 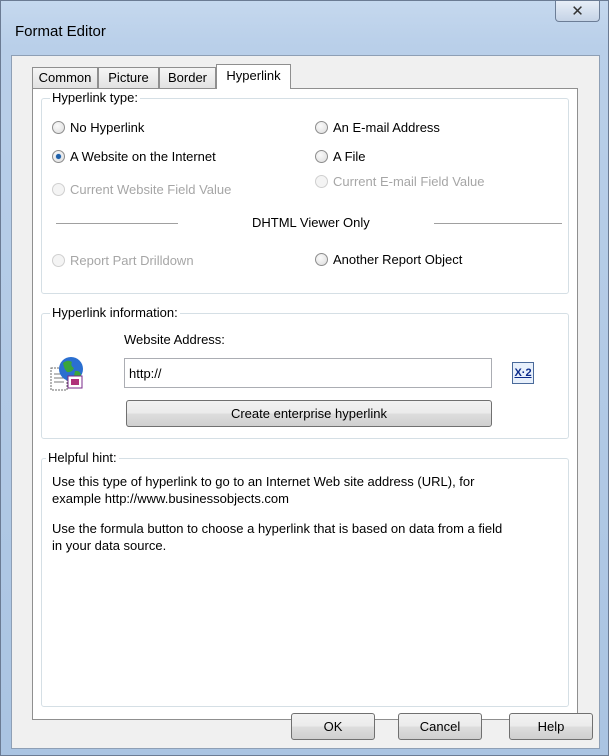 I want to click on dhtml-viewer-only-label: DHTML Viewer Only, so click(x=311, y=222).